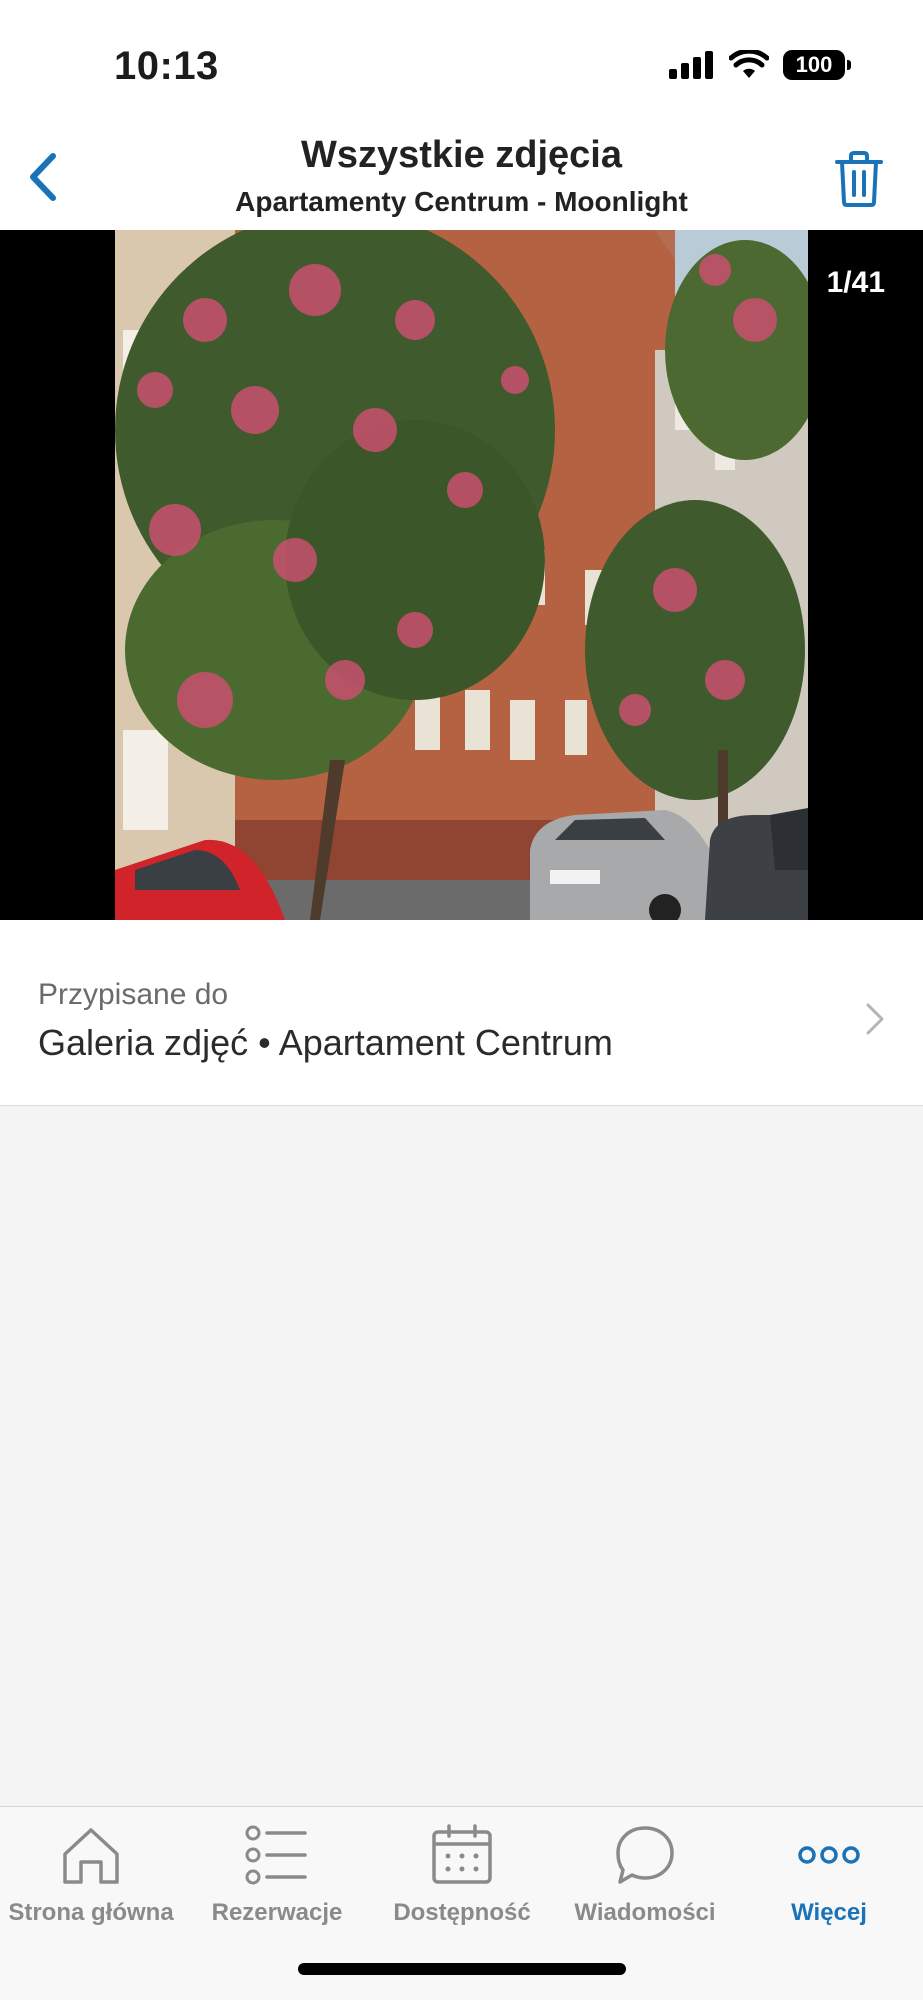  I want to click on status-bar: 10:13 100, so click(461, 60).